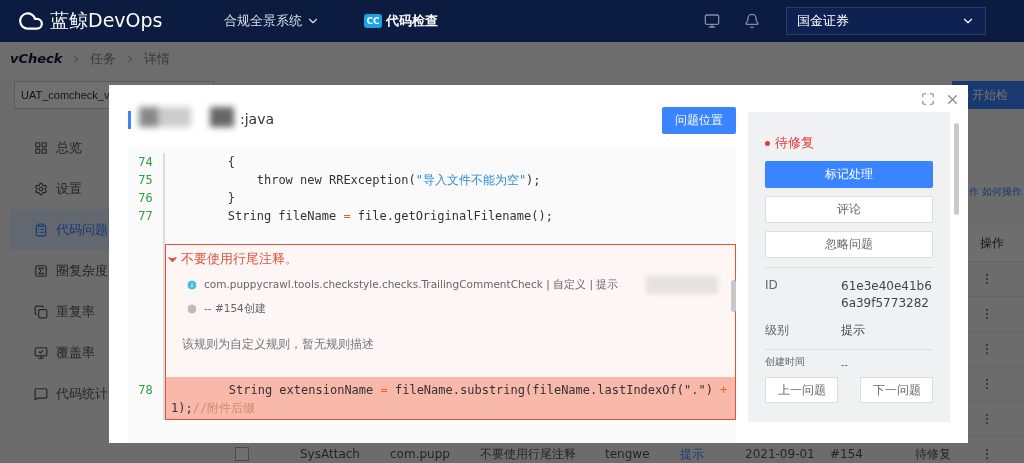 This screenshot has height=463, width=1024. What do you see at coordinates (60, 311) in the screenshot?
I see `sidebar-item: 重复率` at bounding box center [60, 311].